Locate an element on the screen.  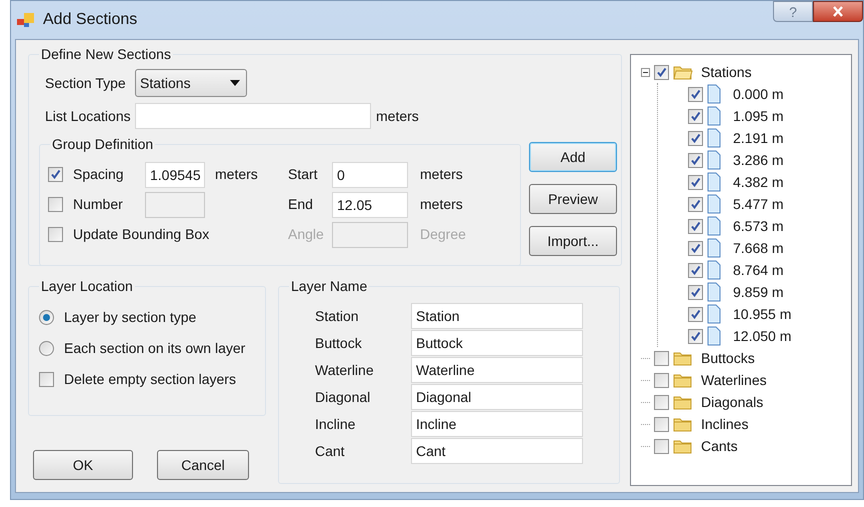
tree-item: Cants is located at coordinates (719, 446).